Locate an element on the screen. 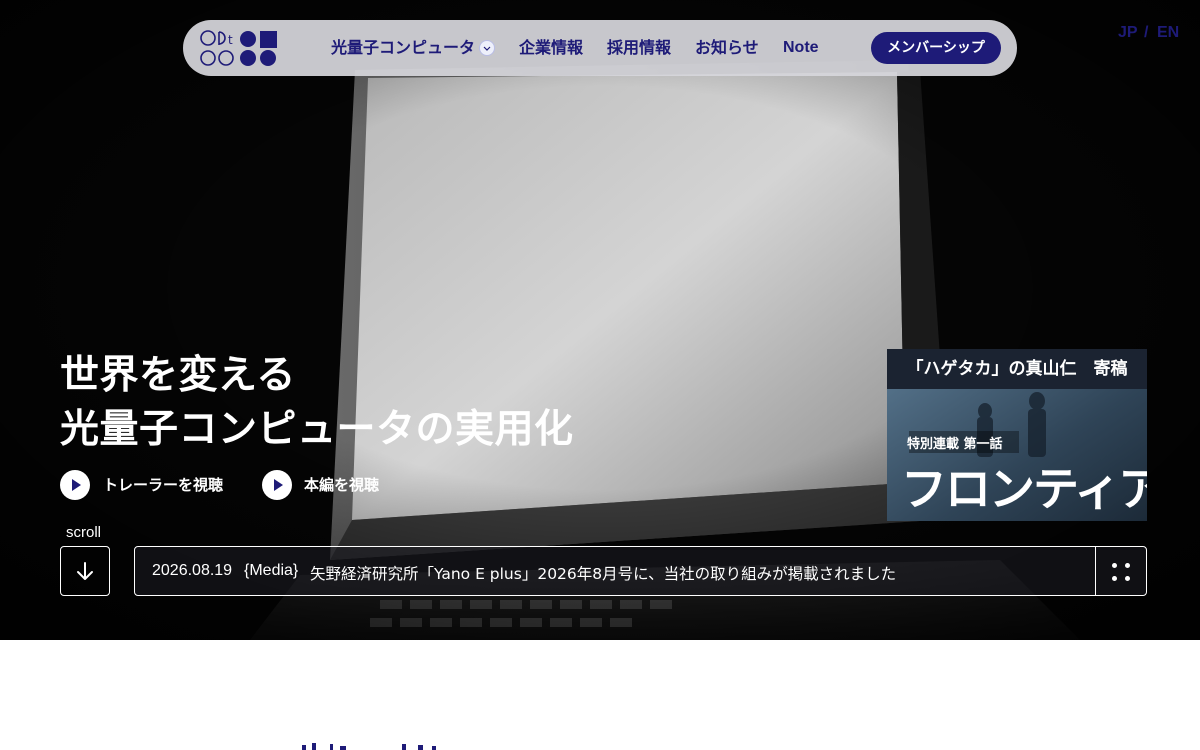  arrow-down-icon is located at coordinates (85, 571).